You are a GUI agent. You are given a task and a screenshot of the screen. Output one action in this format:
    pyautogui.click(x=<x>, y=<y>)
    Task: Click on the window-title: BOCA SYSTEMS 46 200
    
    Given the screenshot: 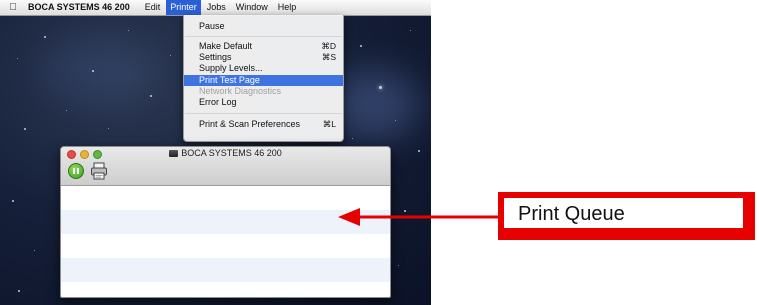 What is the action you would take?
    pyautogui.click(x=225, y=153)
    